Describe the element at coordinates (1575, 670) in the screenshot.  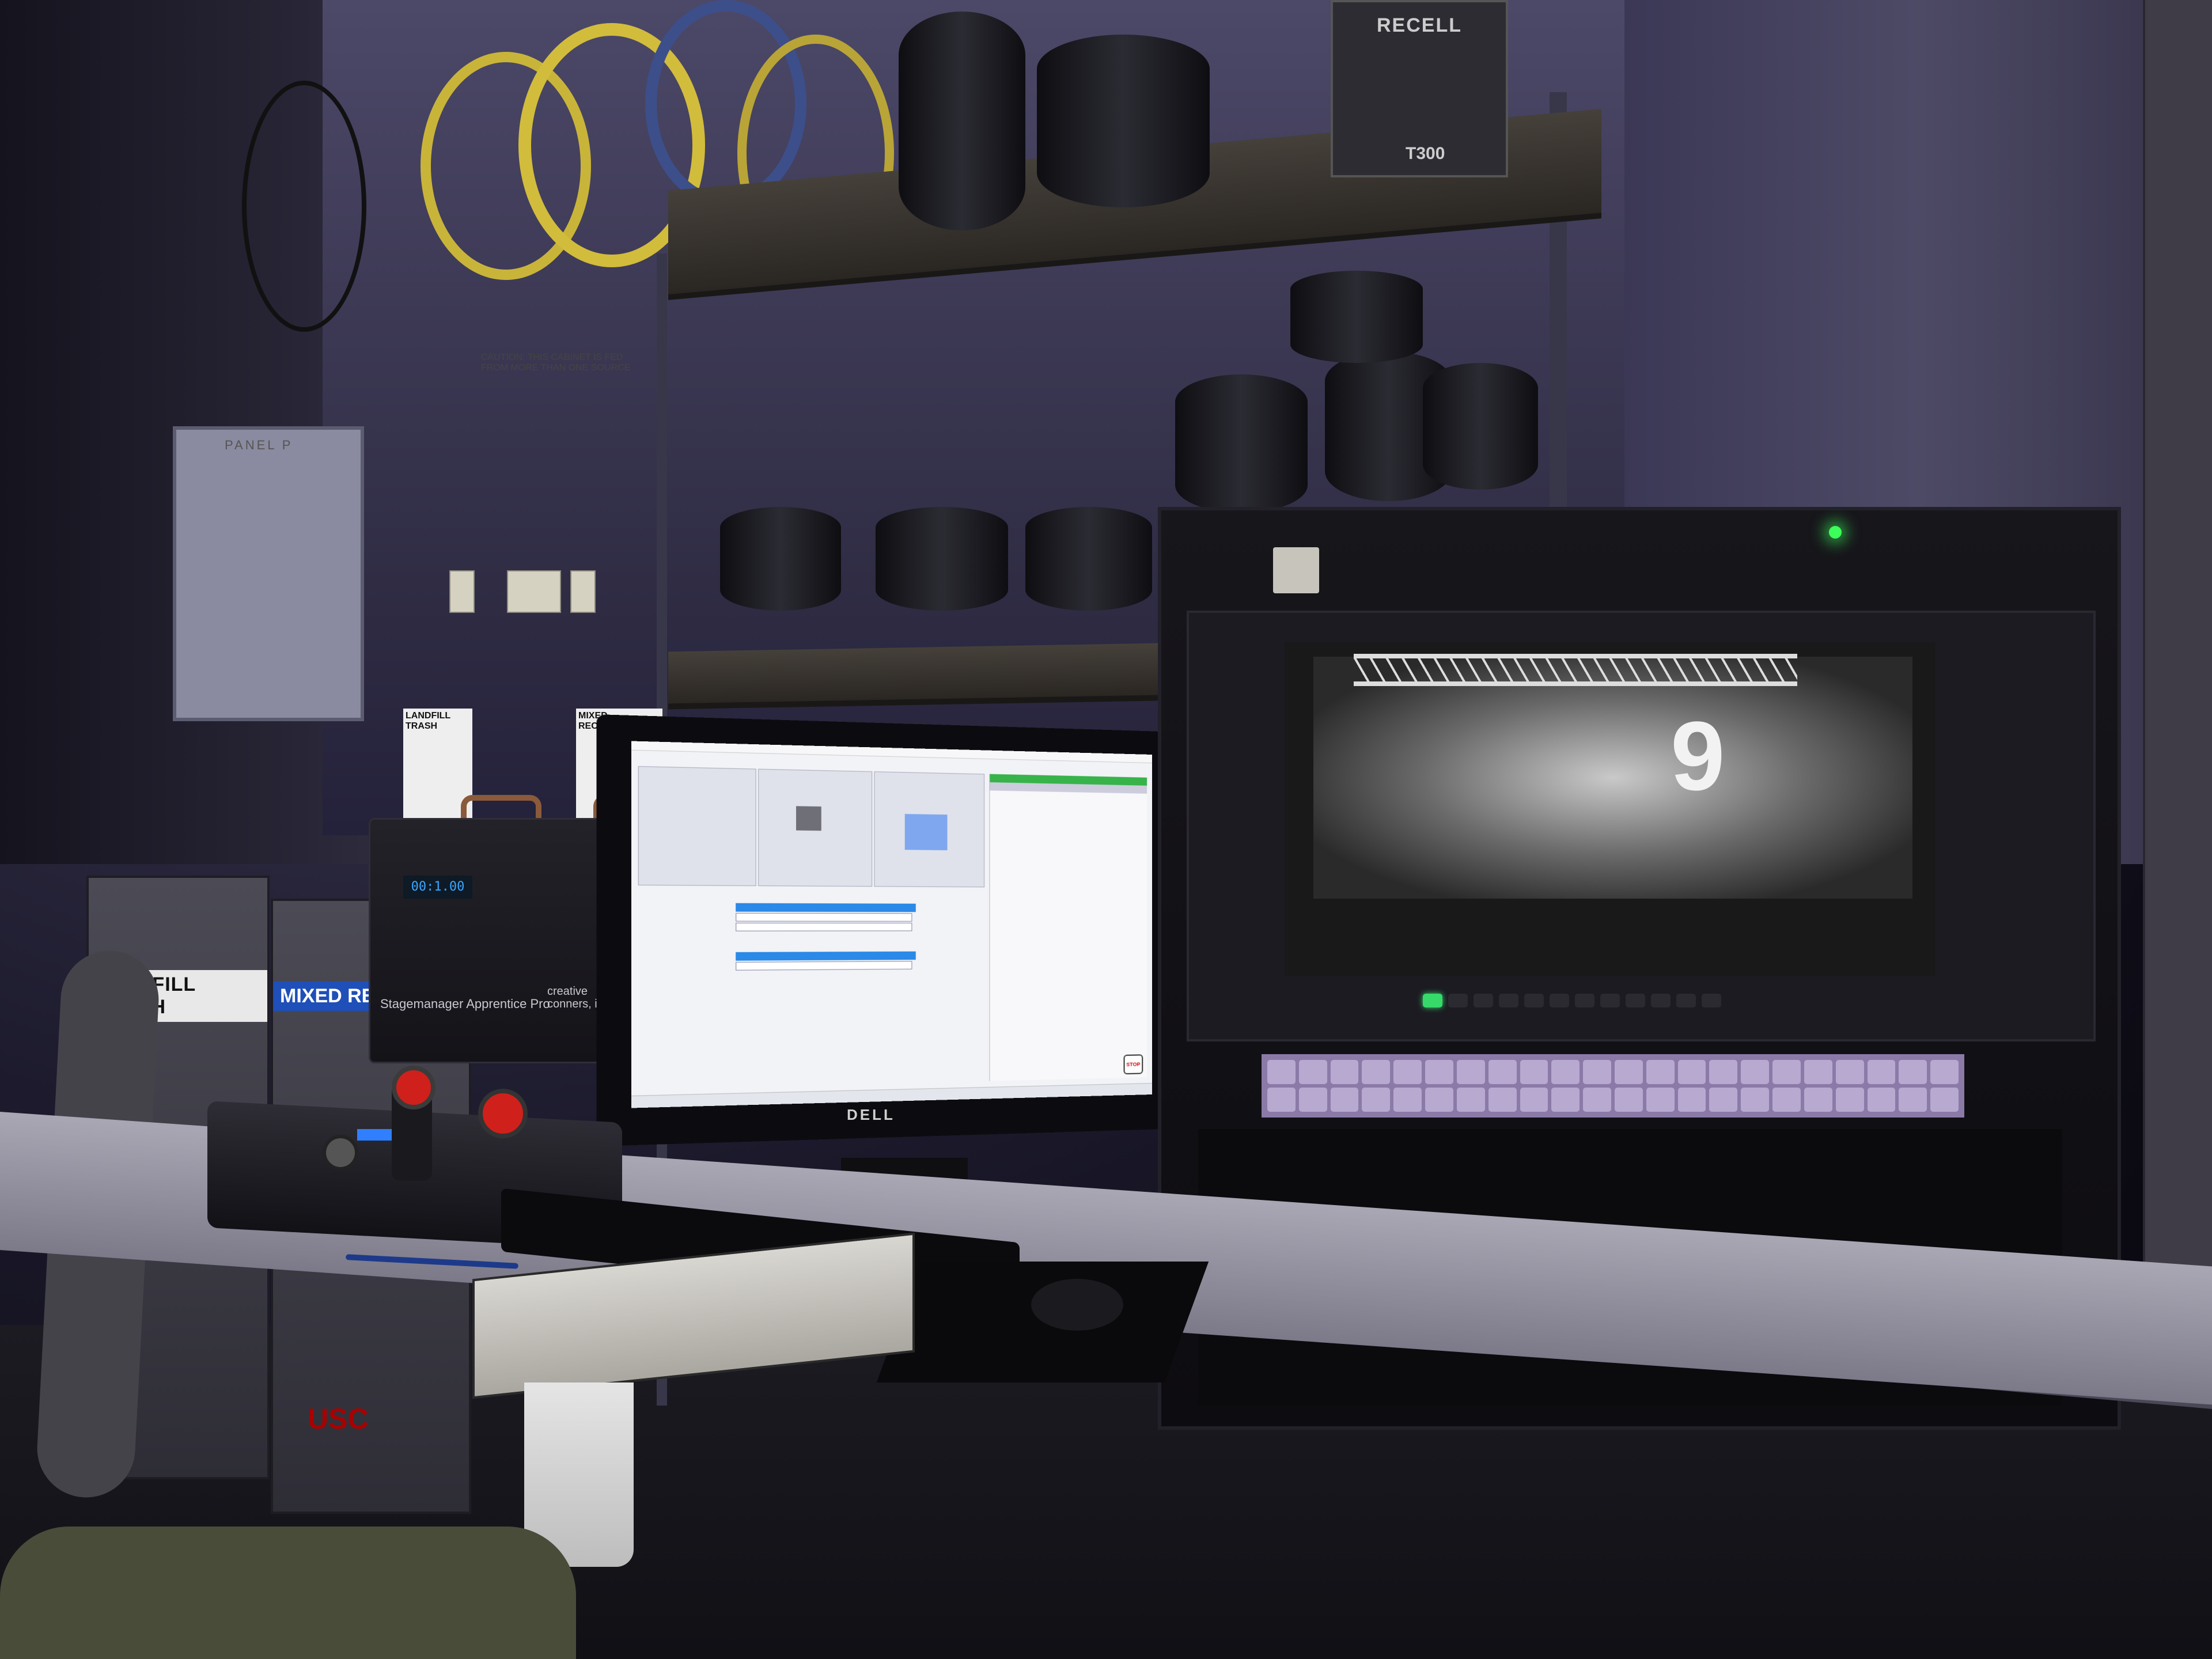
I see `lighting-truss` at that location.